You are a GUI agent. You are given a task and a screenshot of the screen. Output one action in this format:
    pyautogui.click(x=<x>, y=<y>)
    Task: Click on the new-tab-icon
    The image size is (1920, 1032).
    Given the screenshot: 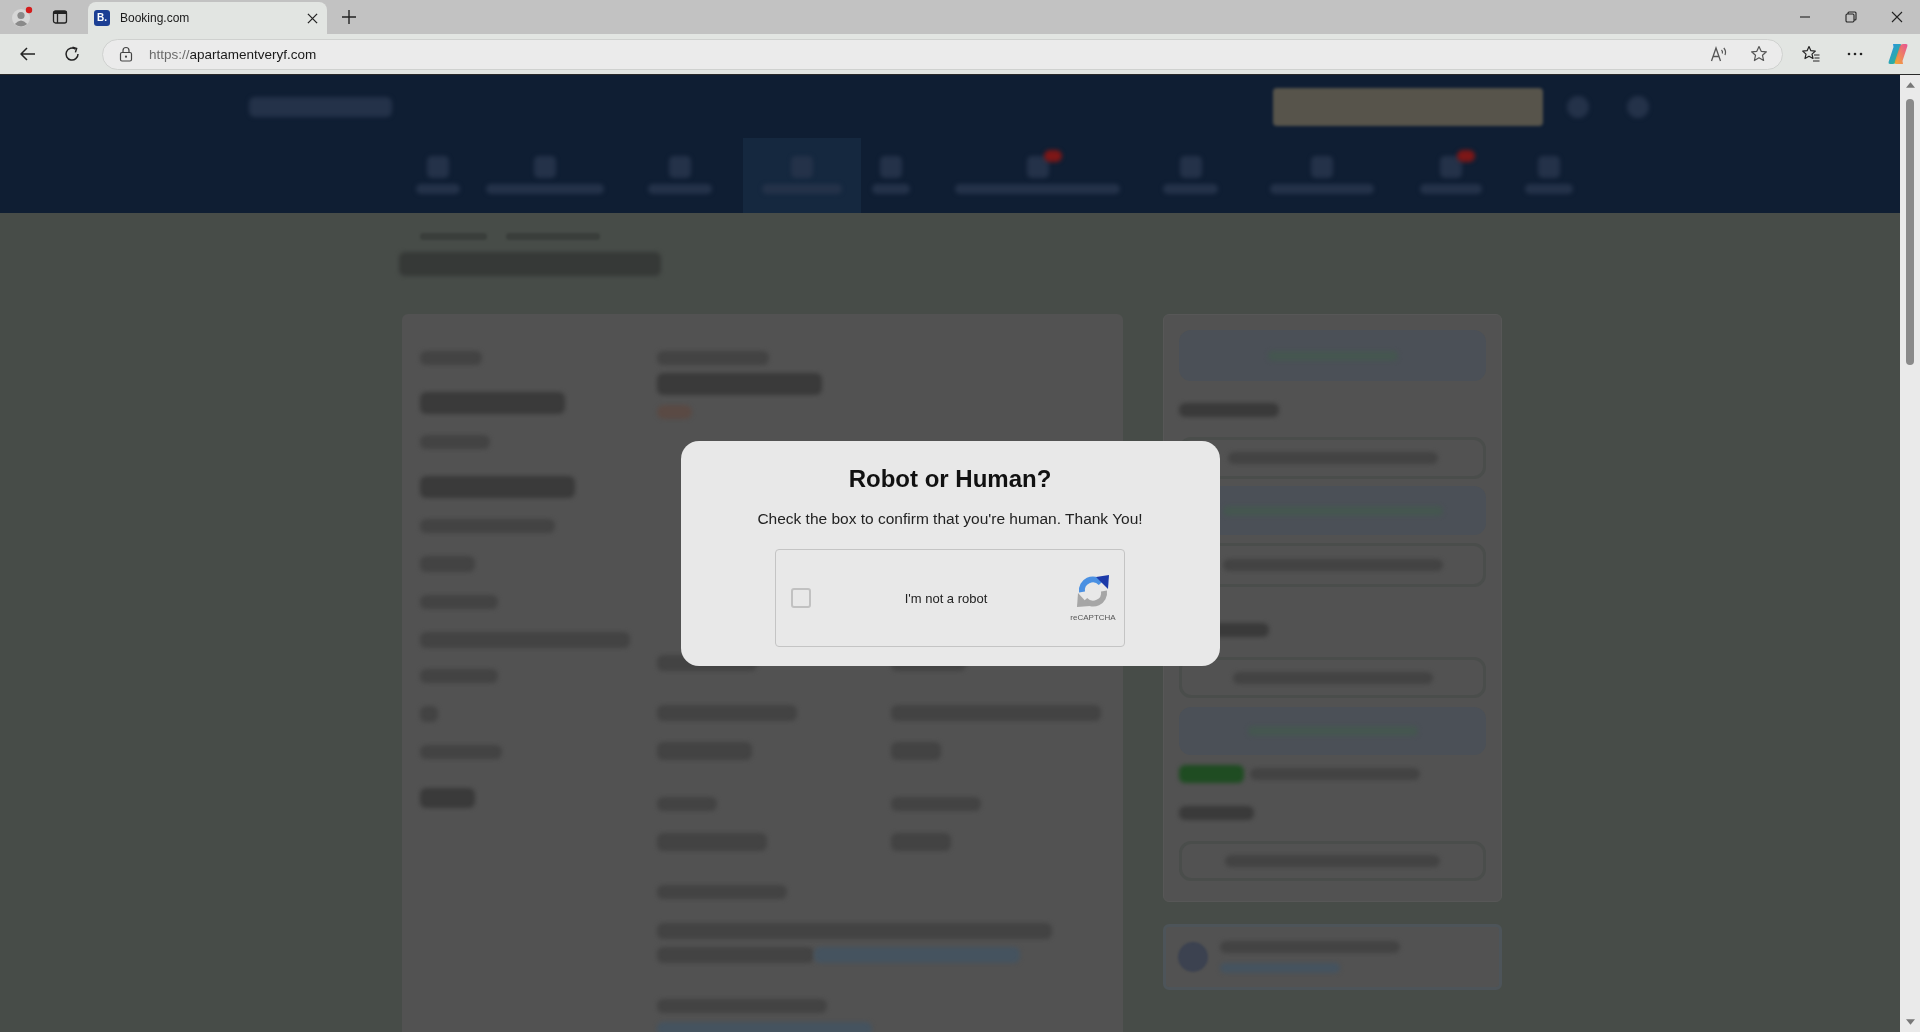 What is the action you would take?
    pyautogui.click(x=349, y=17)
    